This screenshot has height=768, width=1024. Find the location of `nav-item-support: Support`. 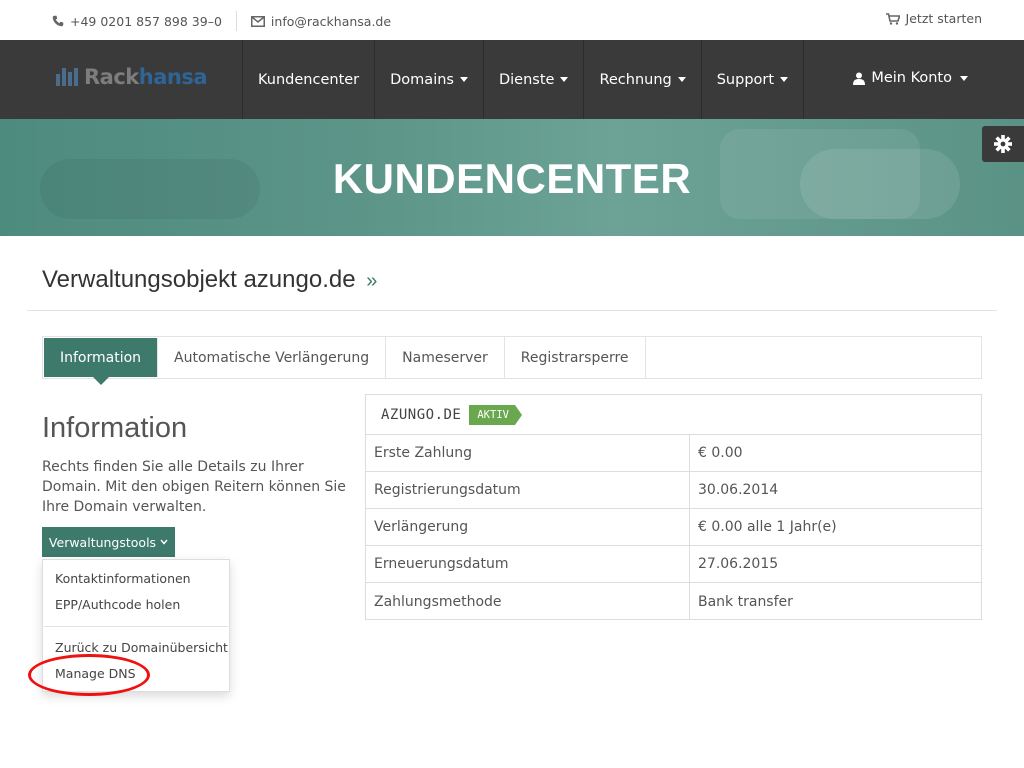

nav-item-support: Support is located at coordinates (752, 79).